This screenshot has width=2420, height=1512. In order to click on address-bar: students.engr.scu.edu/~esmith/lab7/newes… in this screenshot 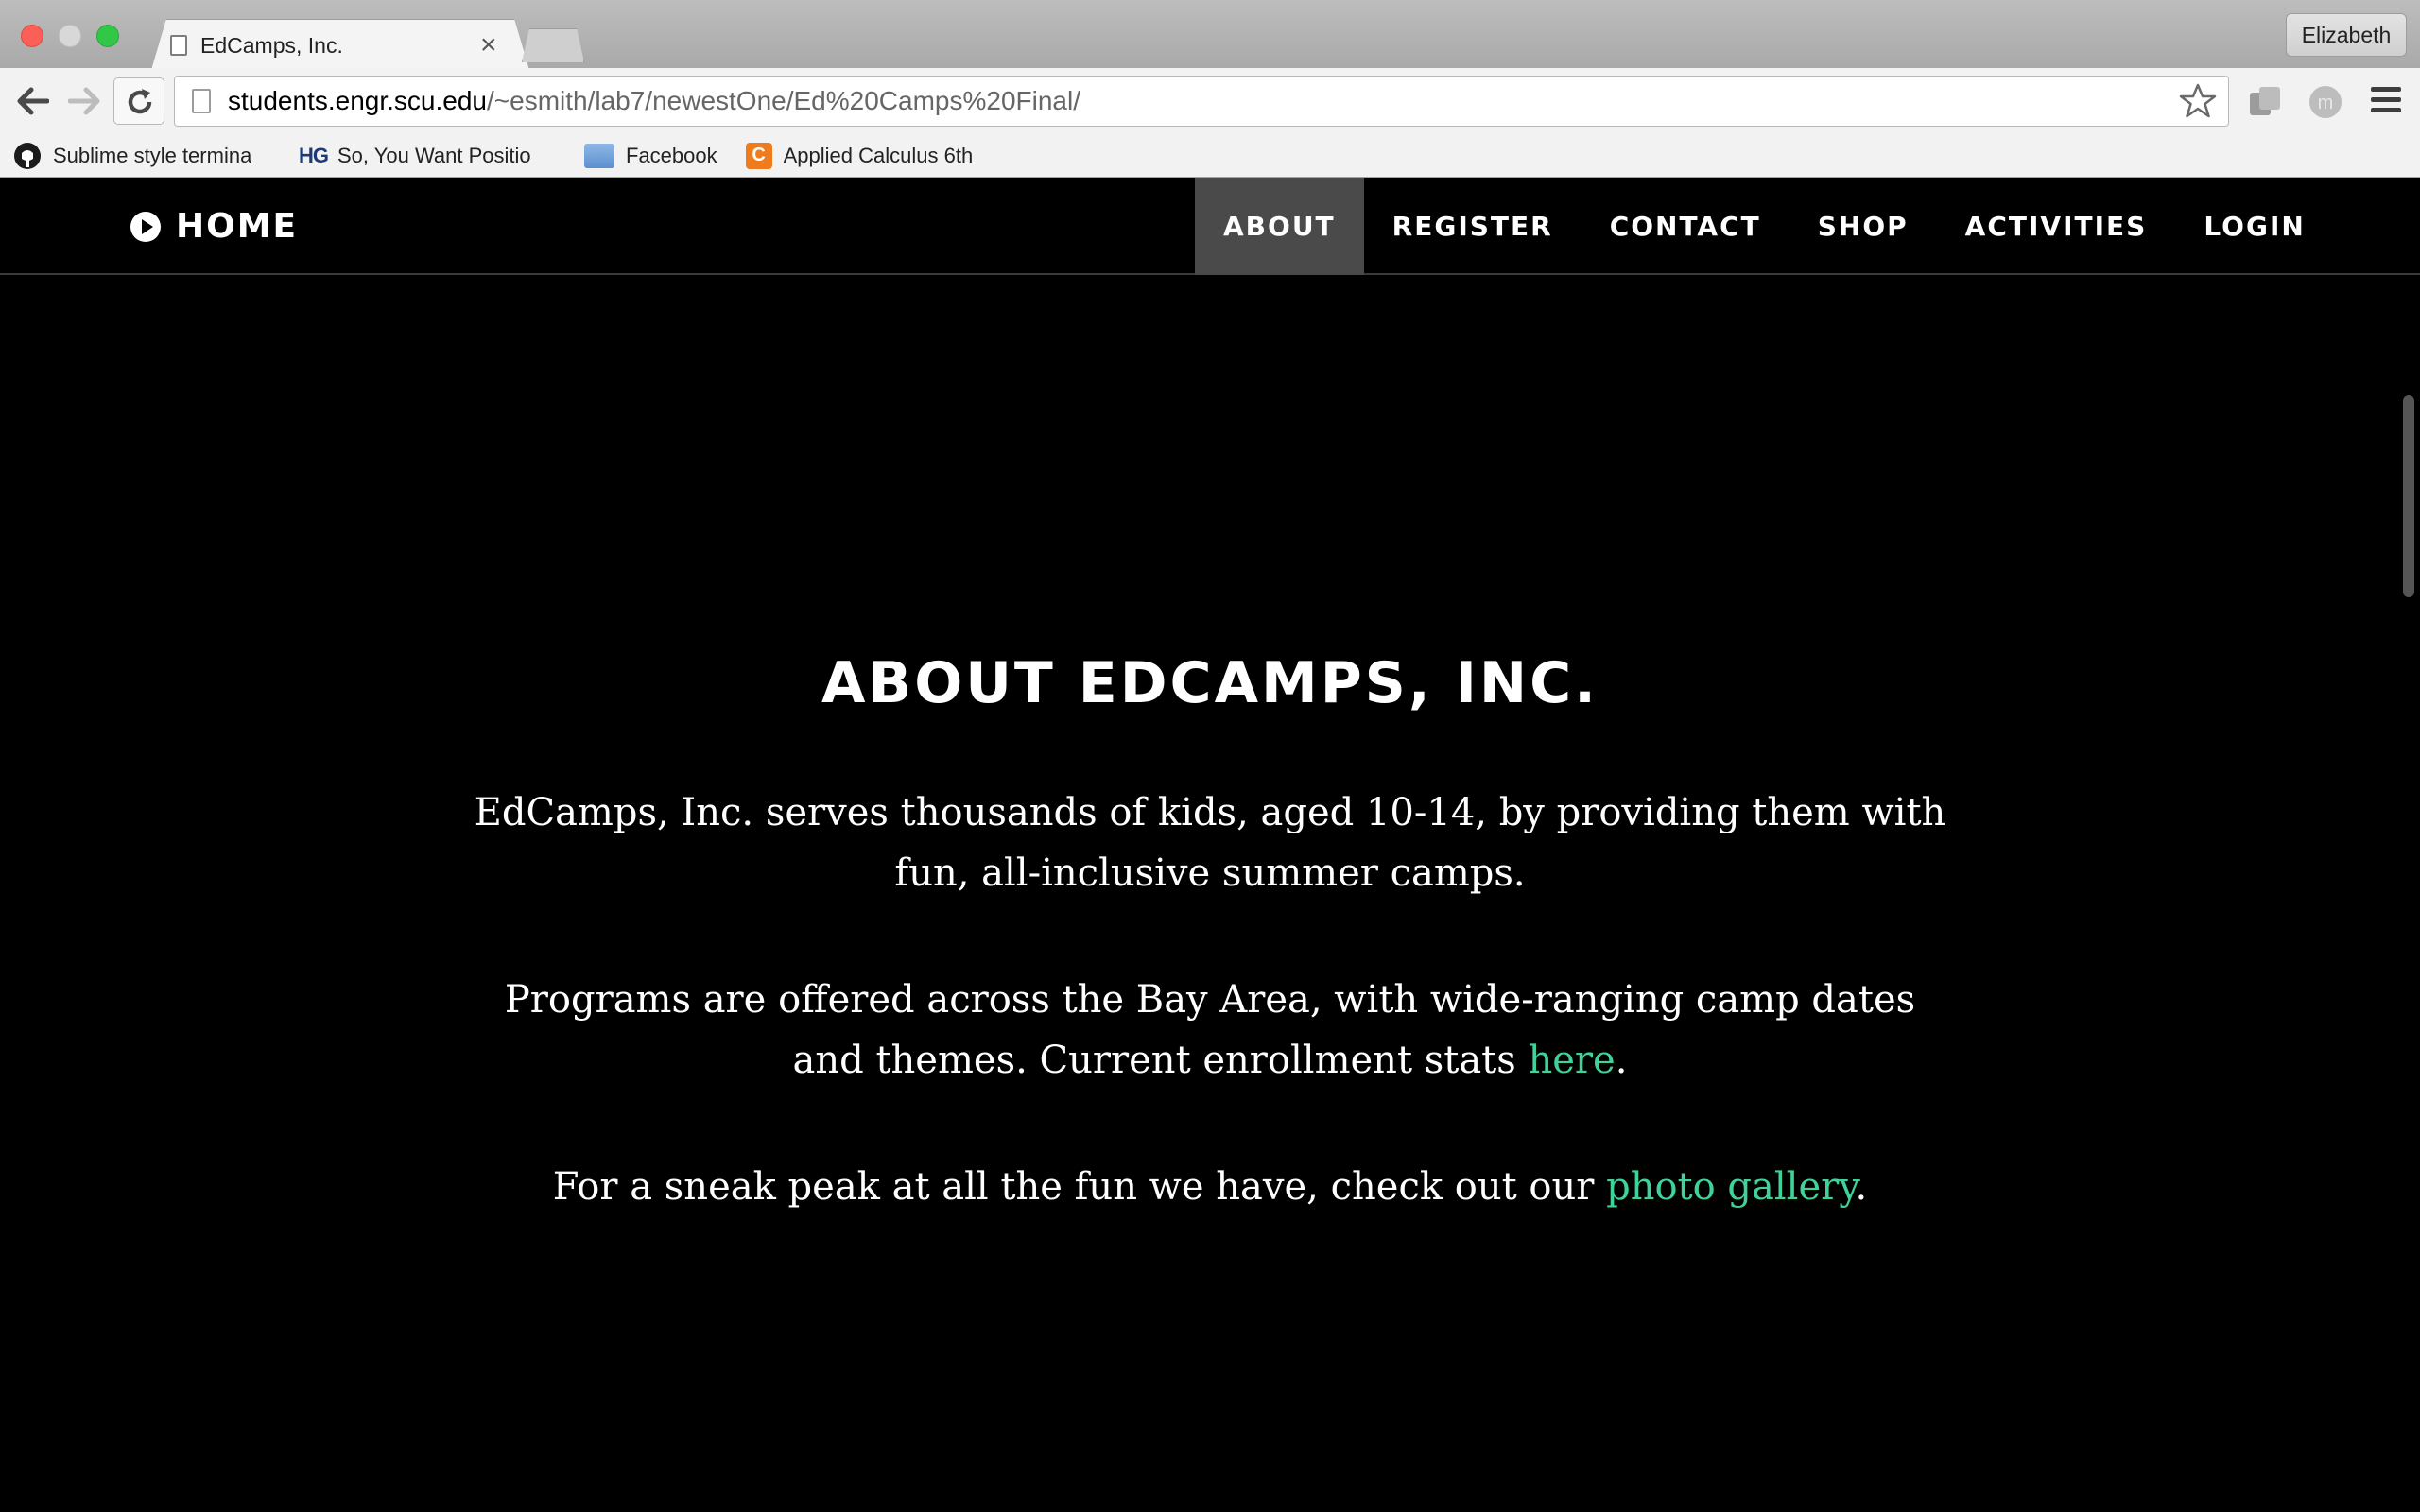, I will do `click(1201, 101)`.